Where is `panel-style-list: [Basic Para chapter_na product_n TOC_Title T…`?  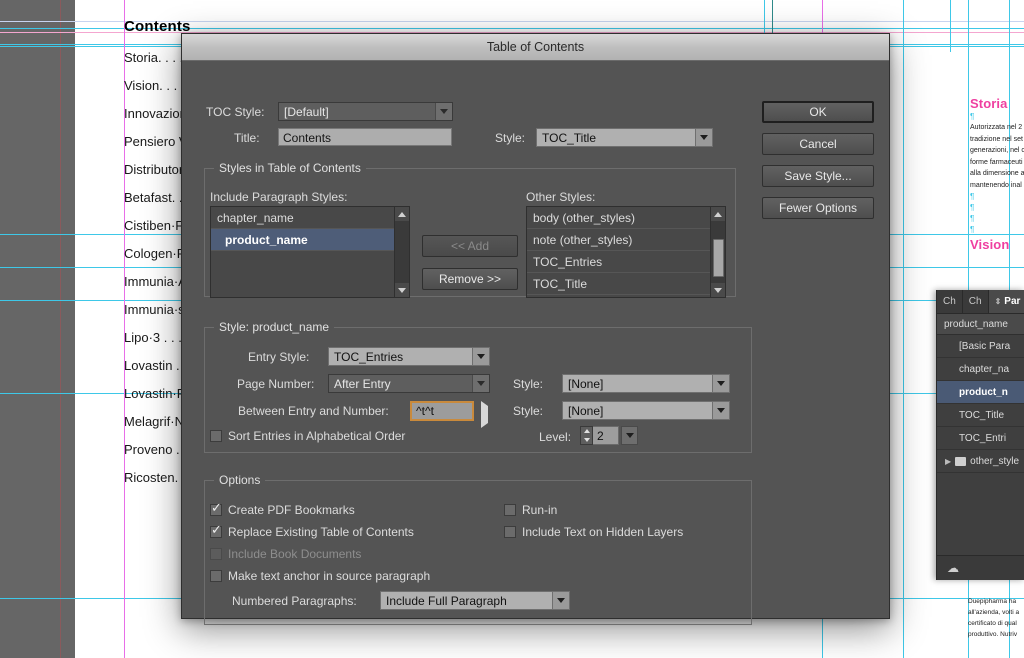 panel-style-list: [Basic Para chapter_na product_n TOC_Title T… is located at coordinates (980, 404).